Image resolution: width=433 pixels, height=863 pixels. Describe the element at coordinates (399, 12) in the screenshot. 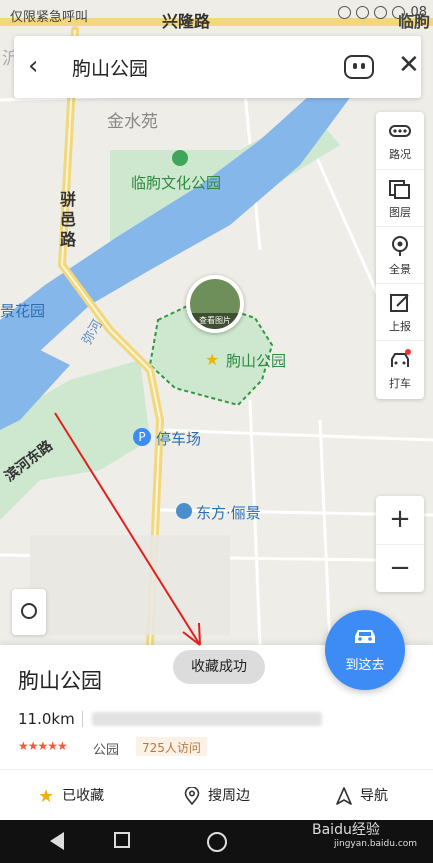

I see `mute-icon` at that location.